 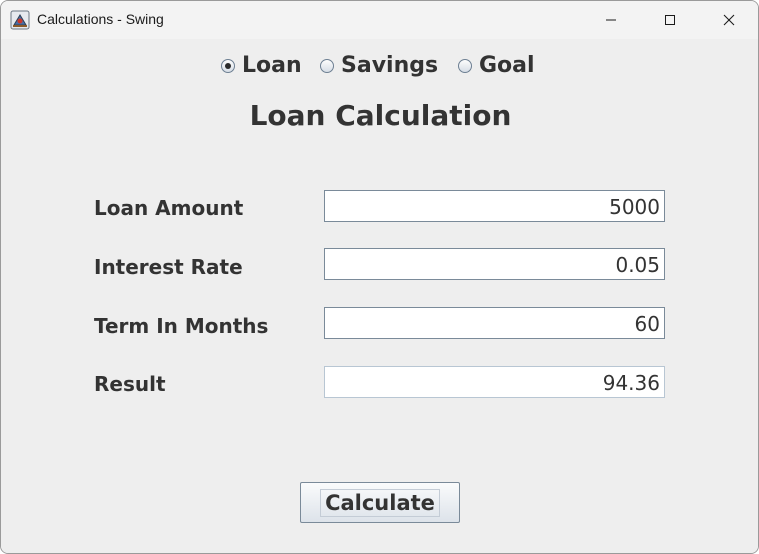 I want to click on calculate-button: Calculate, so click(x=380, y=502).